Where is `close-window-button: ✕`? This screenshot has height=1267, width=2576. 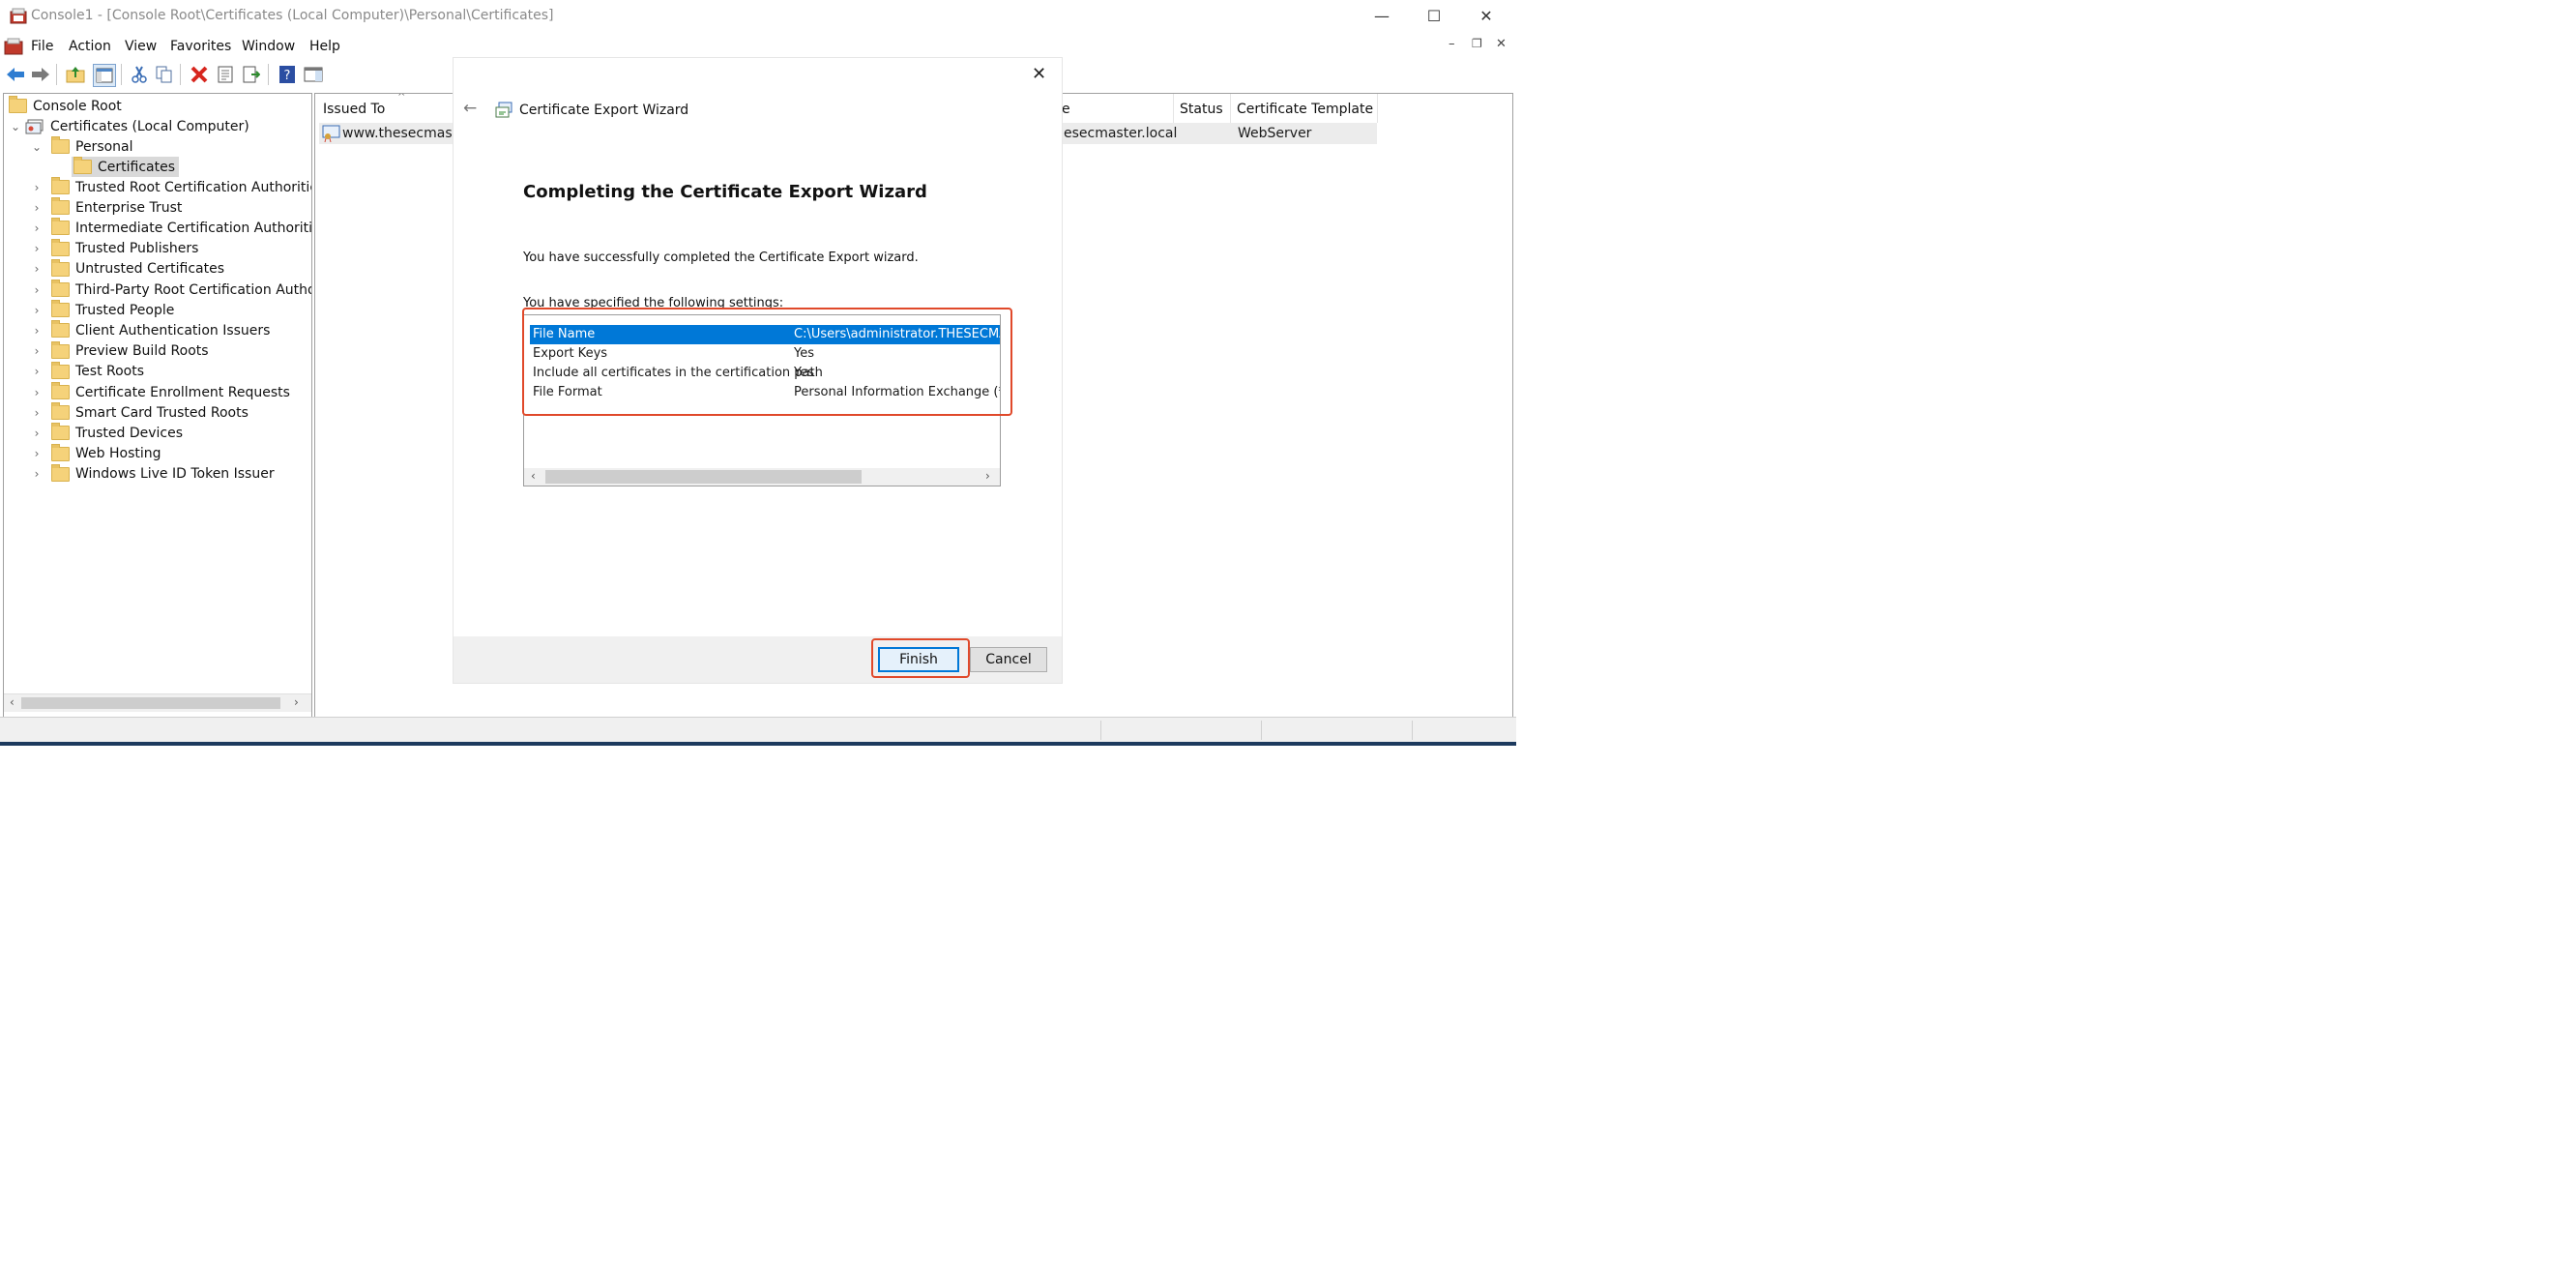
close-window-button: ✕ is located at coordinates (1486, 15).